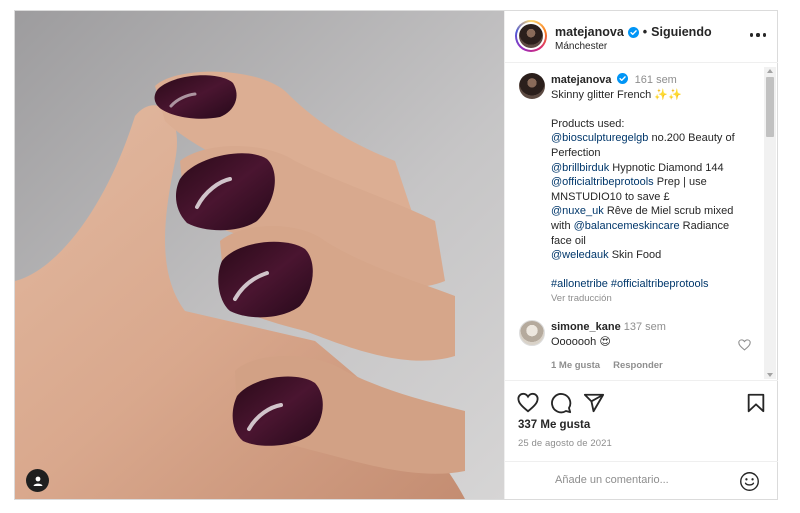  What do you see at coordinates (581, 46) in the screenshot?
I see `location-link: Mánchester` at bounding box center [581, 46].